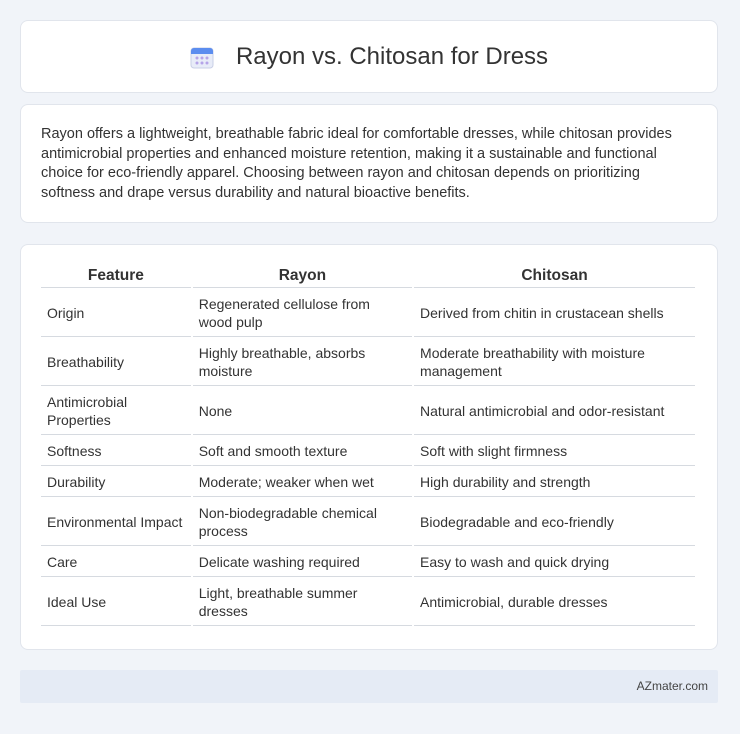 This screenshot has height=734, width=740. Describe the element at coordinates (116, 451) in the screenshot. I see `feature-cell: Softness` at that location.